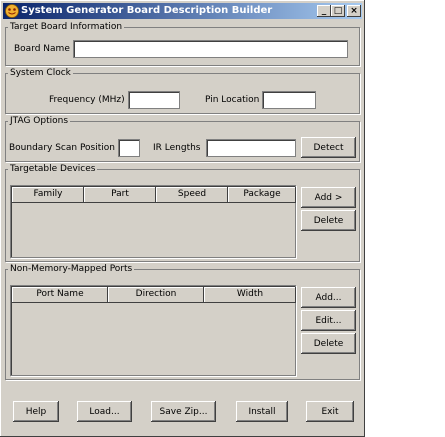  I want to click on ir-lengths-field, so click(251, 148).